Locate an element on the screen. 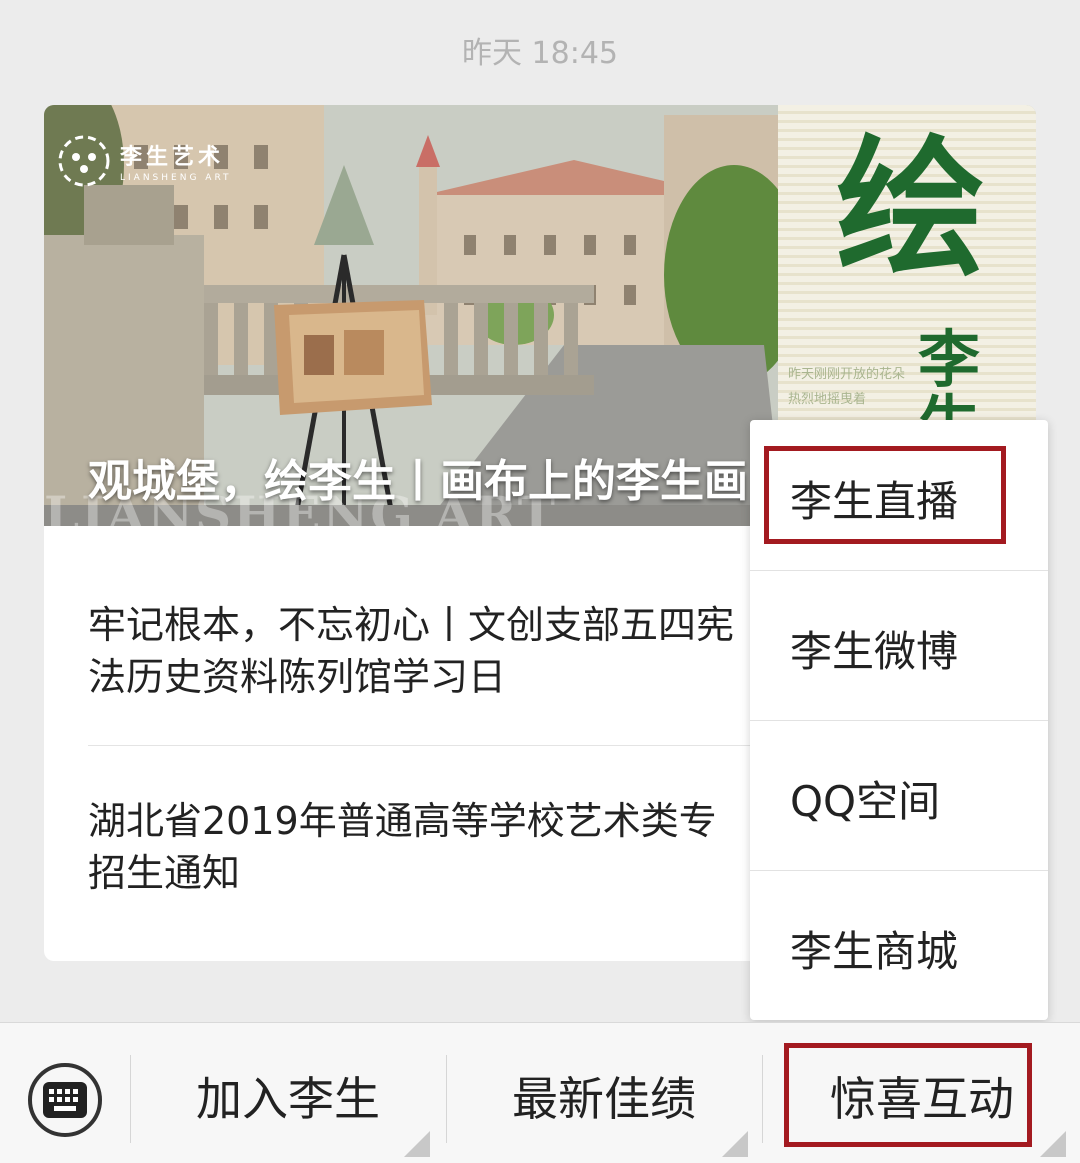 This screenshot has width=1080, height=1163. logo-icon is located at coordinates (84, 161).